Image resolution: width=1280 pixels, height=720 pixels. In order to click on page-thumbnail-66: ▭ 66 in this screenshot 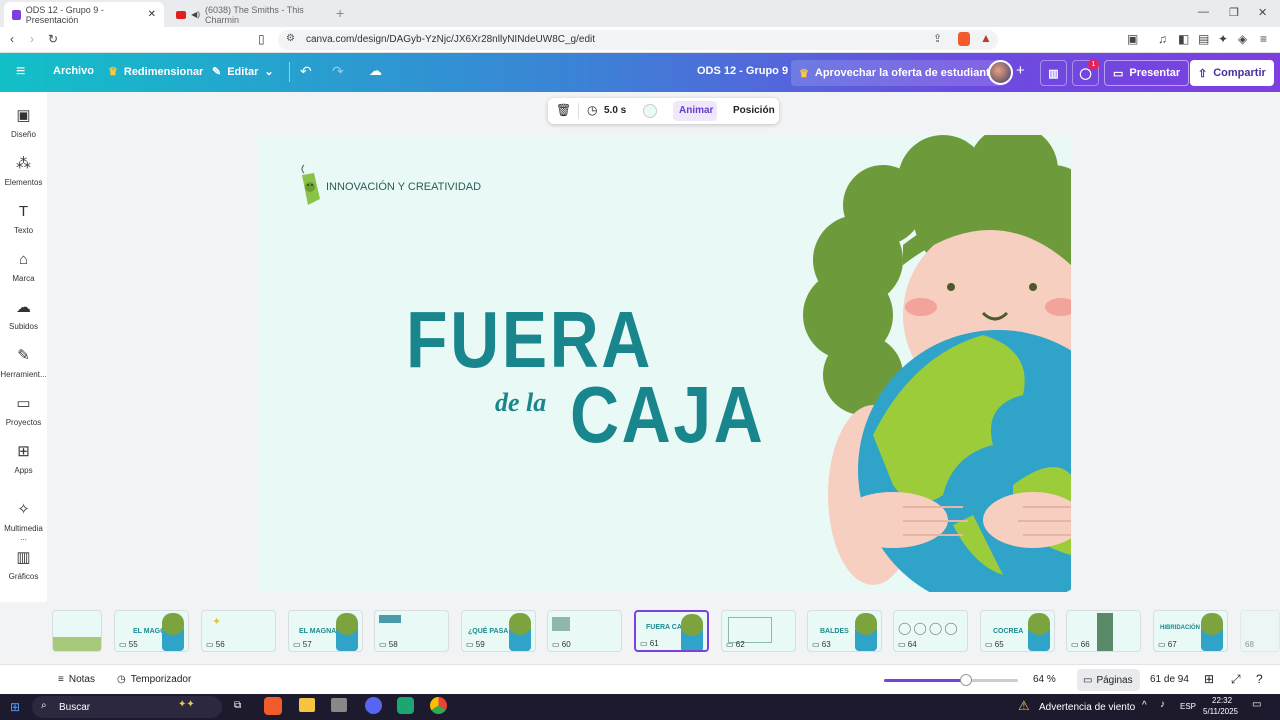, I will do `click(1103, 631)`.